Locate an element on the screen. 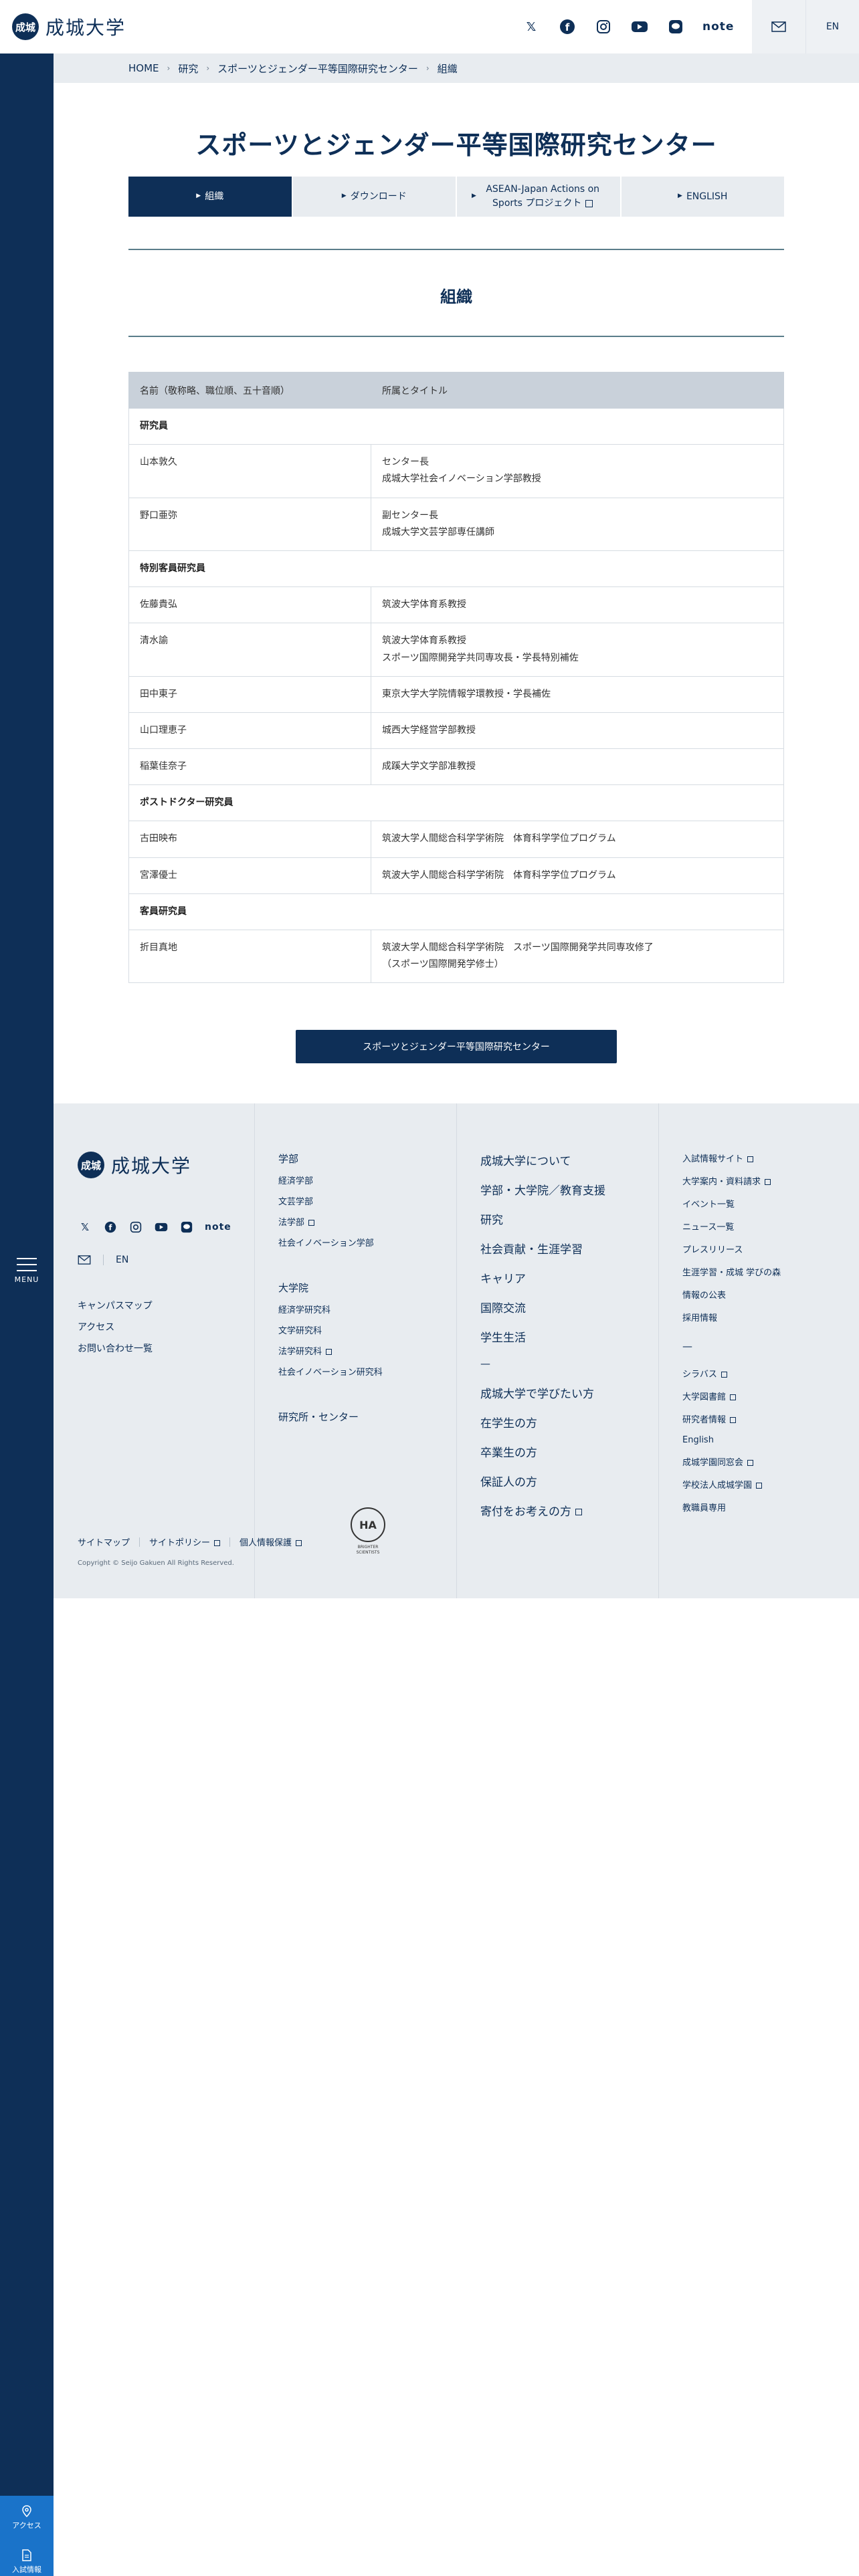  breadcrumb-center: スポーツとジェンダー平等国際研究センター is located at coordinates (318, 69).